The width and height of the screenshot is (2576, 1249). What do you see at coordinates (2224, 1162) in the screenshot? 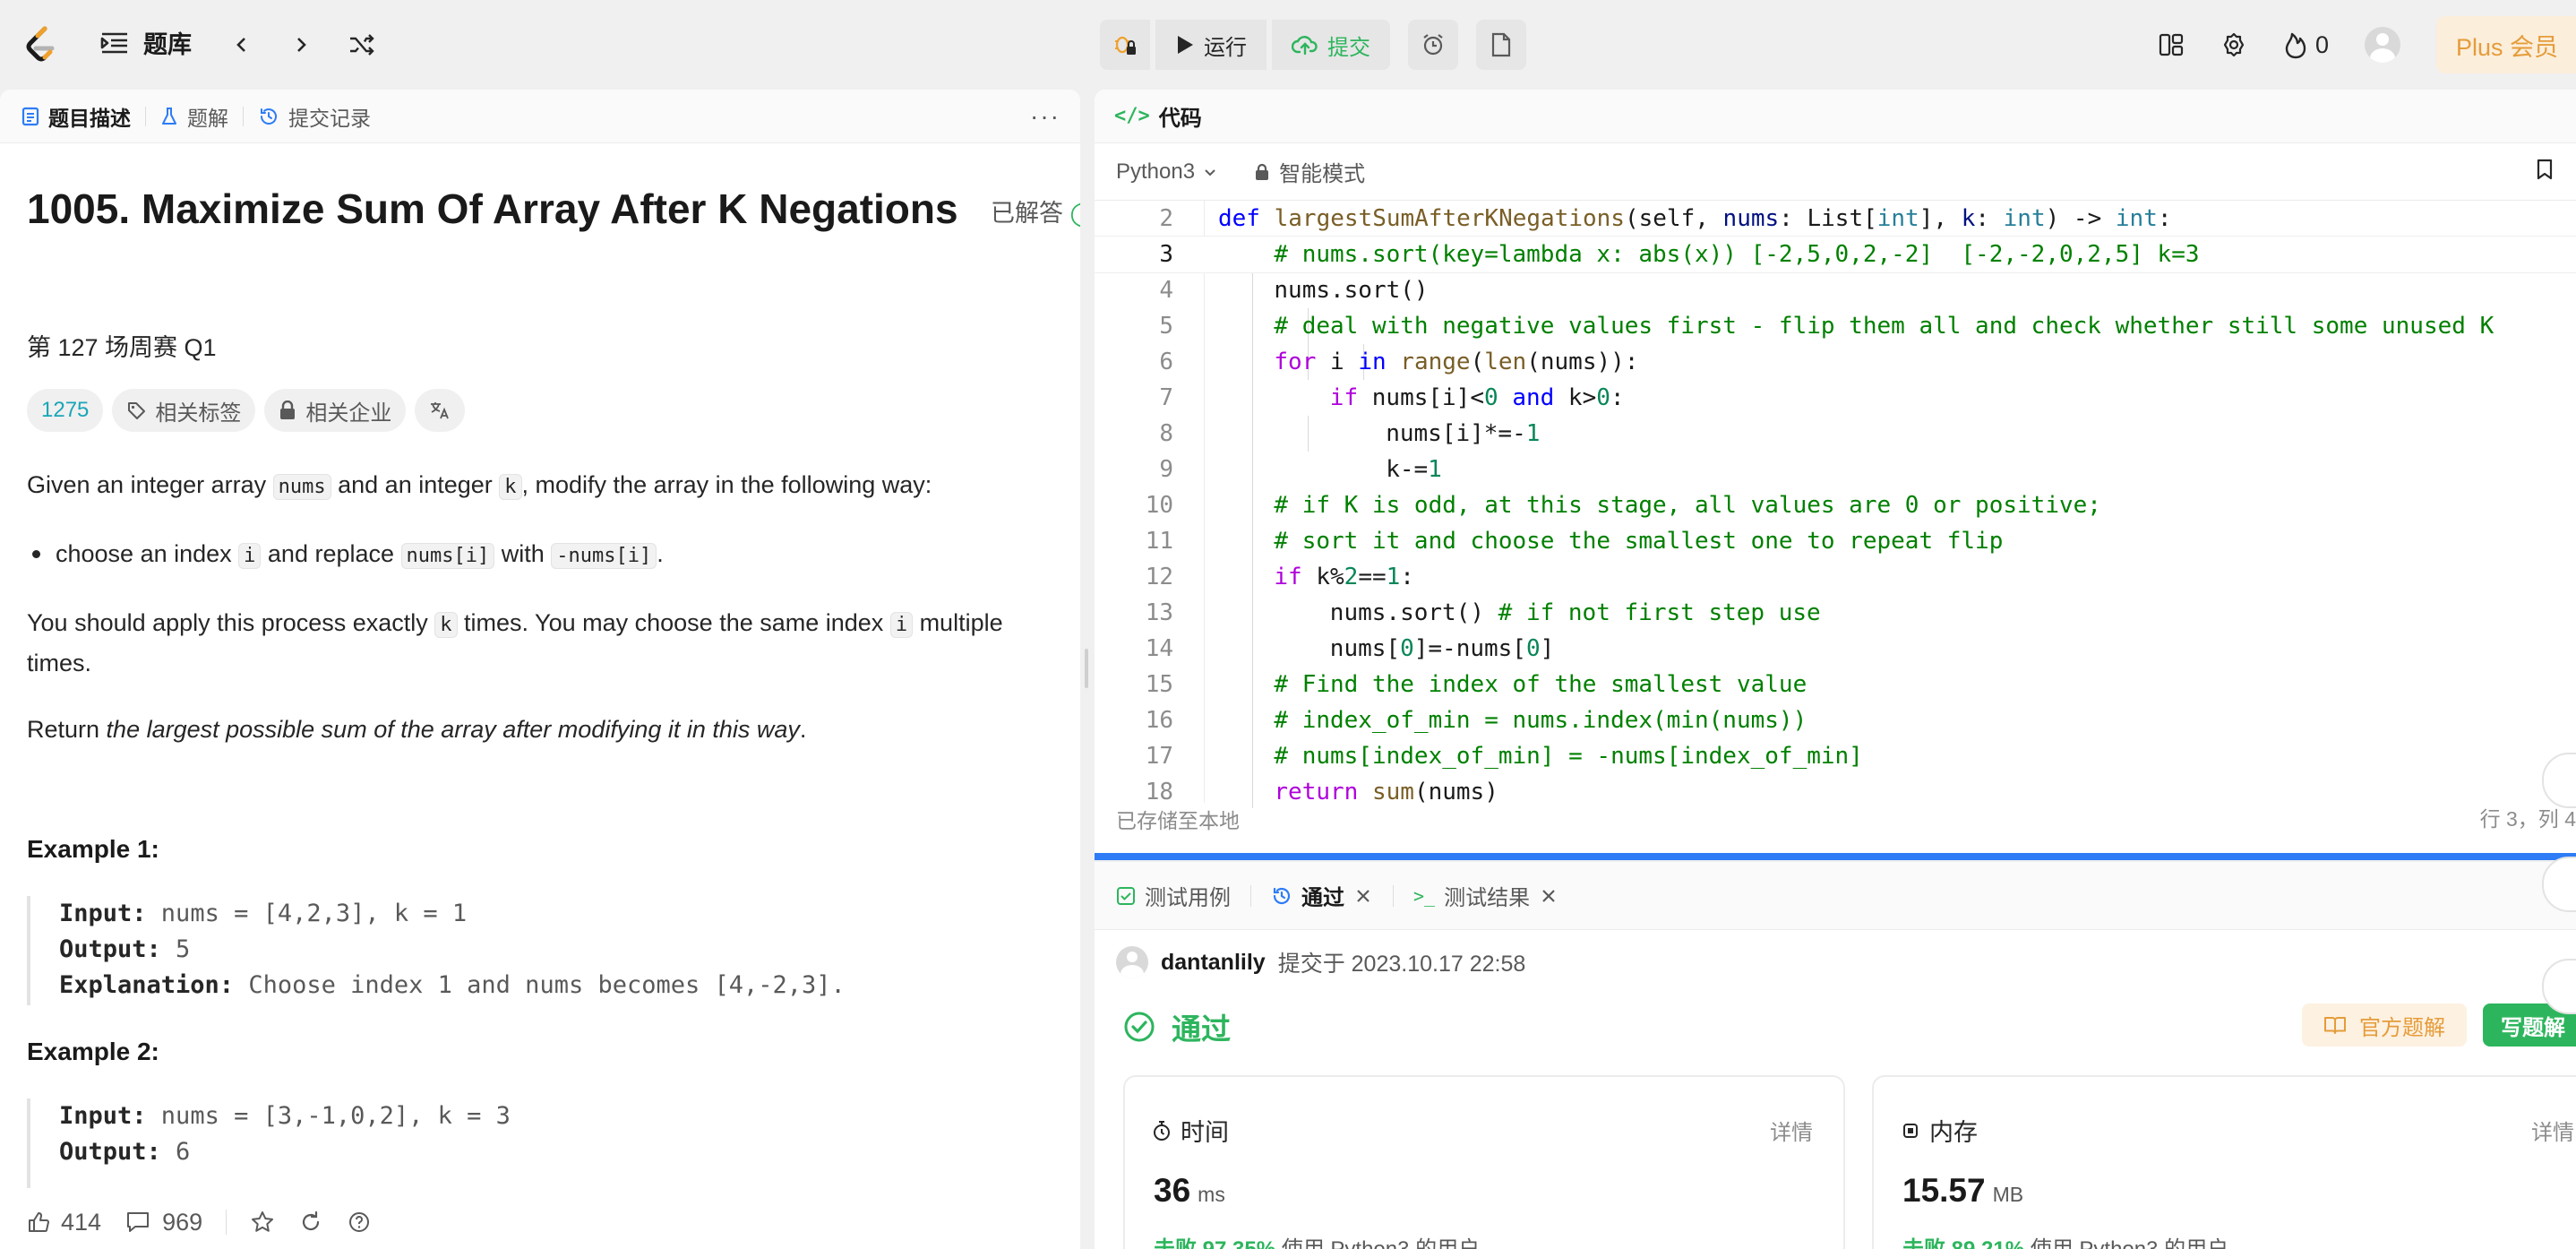
I see `memory-card: 内存 详情 15.57 MB 击败 89.21% 使用 Python3 的用户` at bounding box center [2224, 1162].